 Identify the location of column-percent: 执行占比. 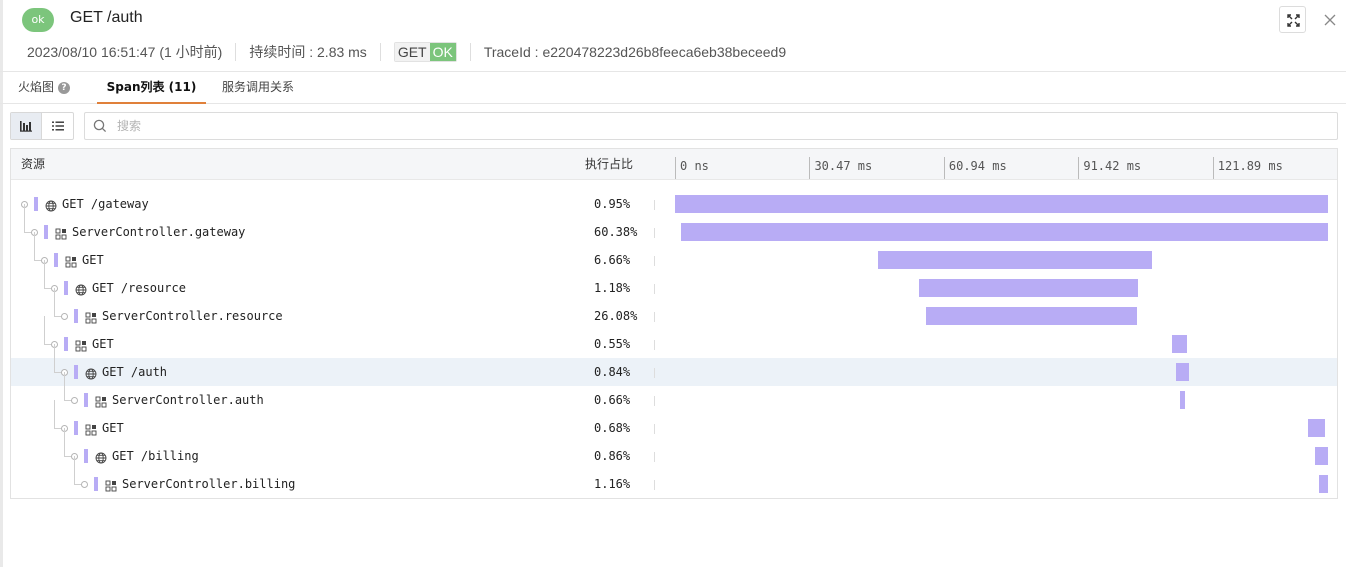
(609, 164).